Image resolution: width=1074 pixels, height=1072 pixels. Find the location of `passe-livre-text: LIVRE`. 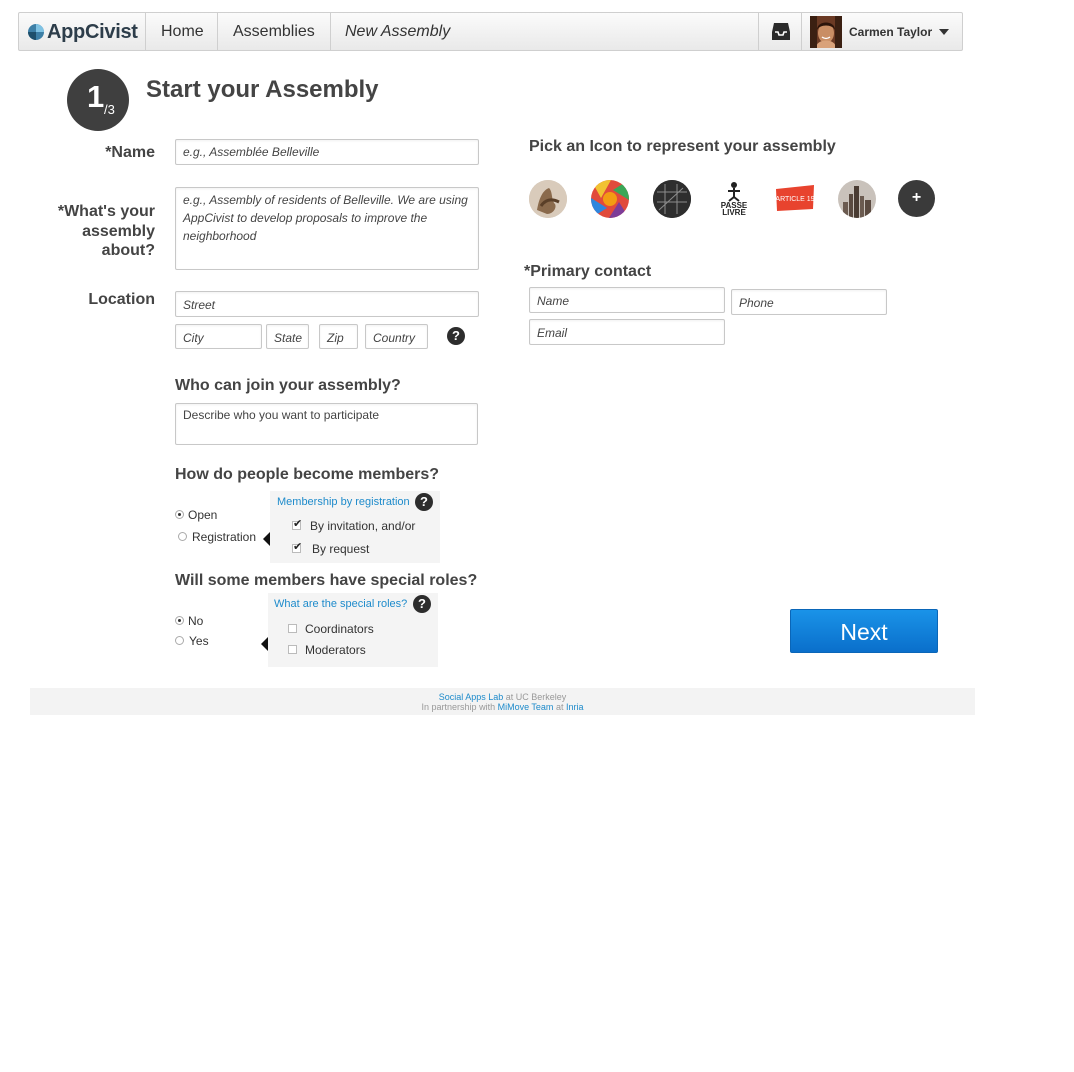

passe-livre-text: LIVRE is located at coordinates (734, 212).